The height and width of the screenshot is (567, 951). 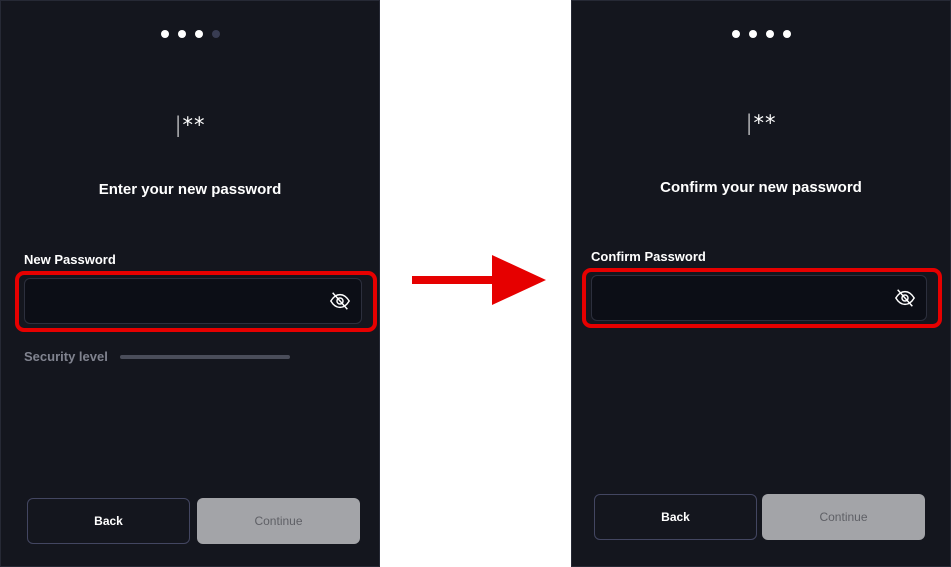 What do you see at coordinates (215, 34) in the screenshot?
I see `step-dot-inactive` at bounding box center [215, 34].